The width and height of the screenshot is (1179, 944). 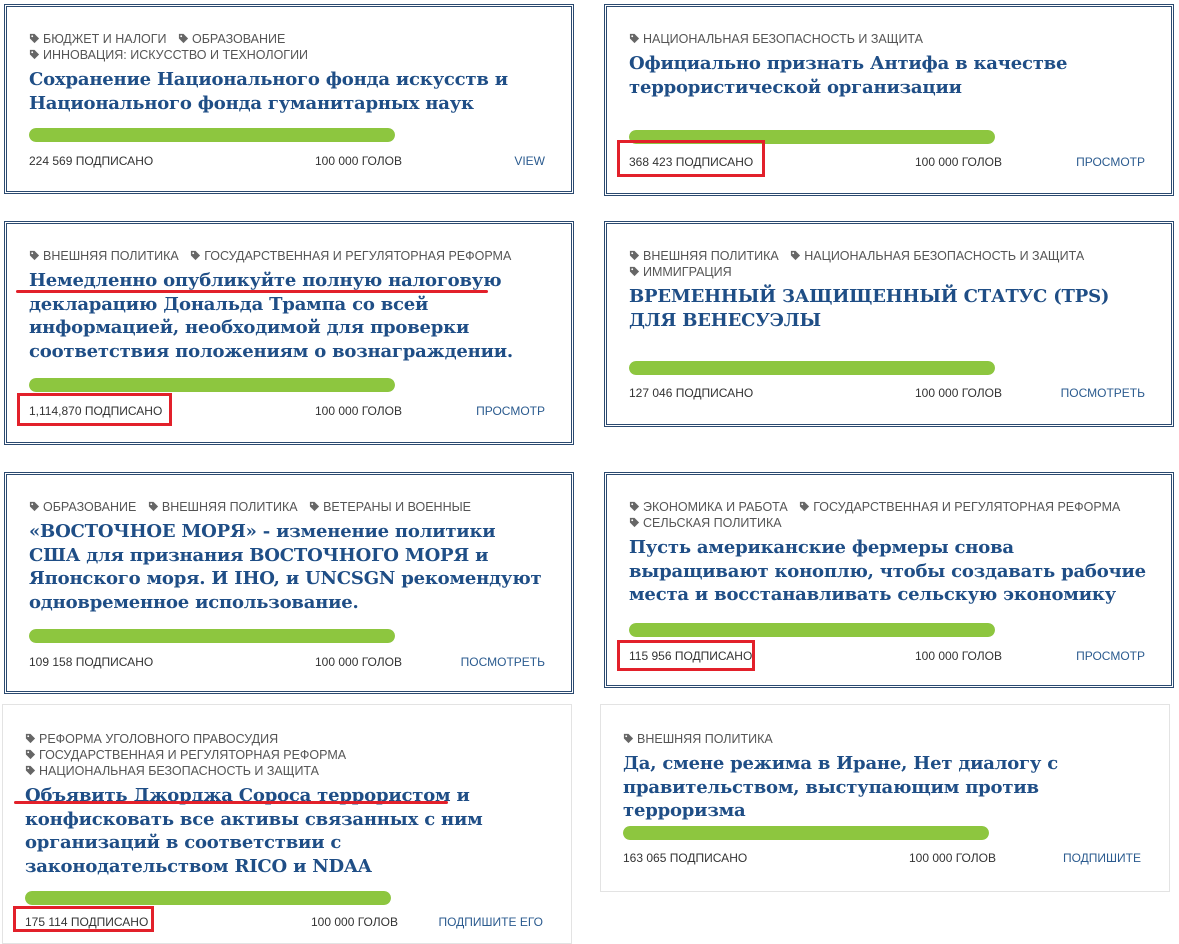 I want to click on signature-count: 224 569 ПОДПИСАНО, so click(x=91, y=161).